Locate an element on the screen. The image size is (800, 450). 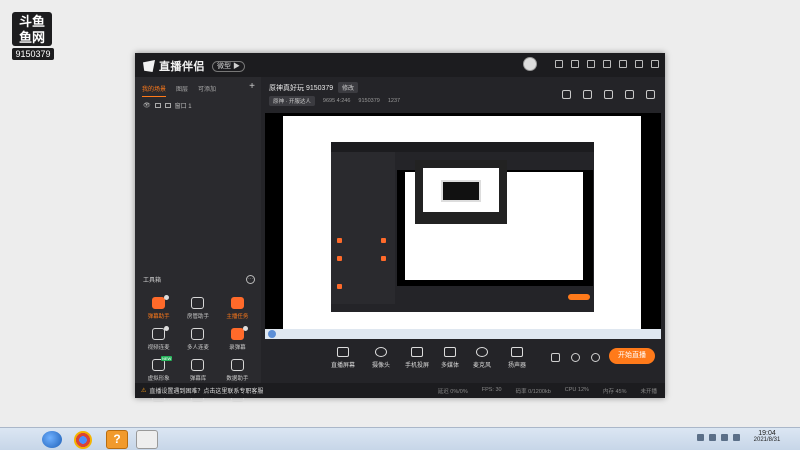
tool-label: 弹幕助手 is located at coordinates (158, 317).